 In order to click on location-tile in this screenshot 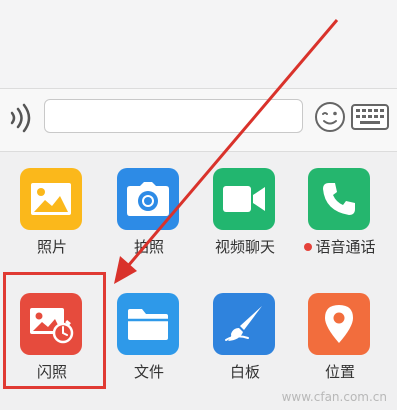, I will do `click(339, 324)`.